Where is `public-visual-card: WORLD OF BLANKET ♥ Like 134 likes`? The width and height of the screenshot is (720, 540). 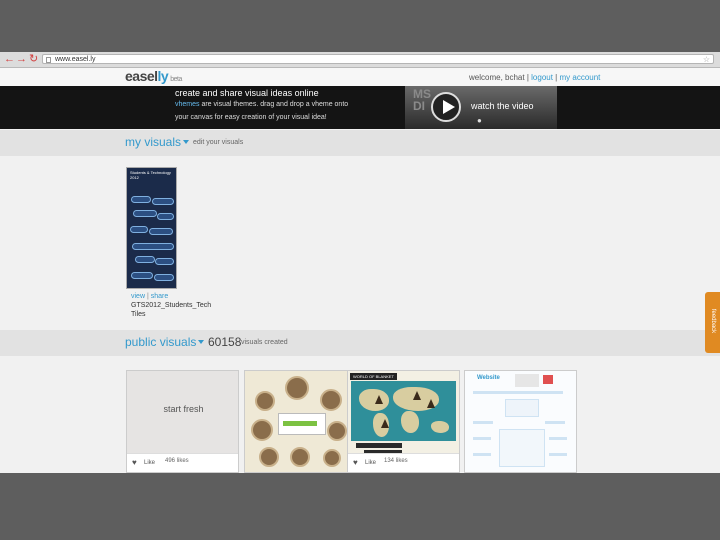
public-visual-card: WORLD OF BLANKET ♥ Like 134 likes is located at coordinates (403, 421).